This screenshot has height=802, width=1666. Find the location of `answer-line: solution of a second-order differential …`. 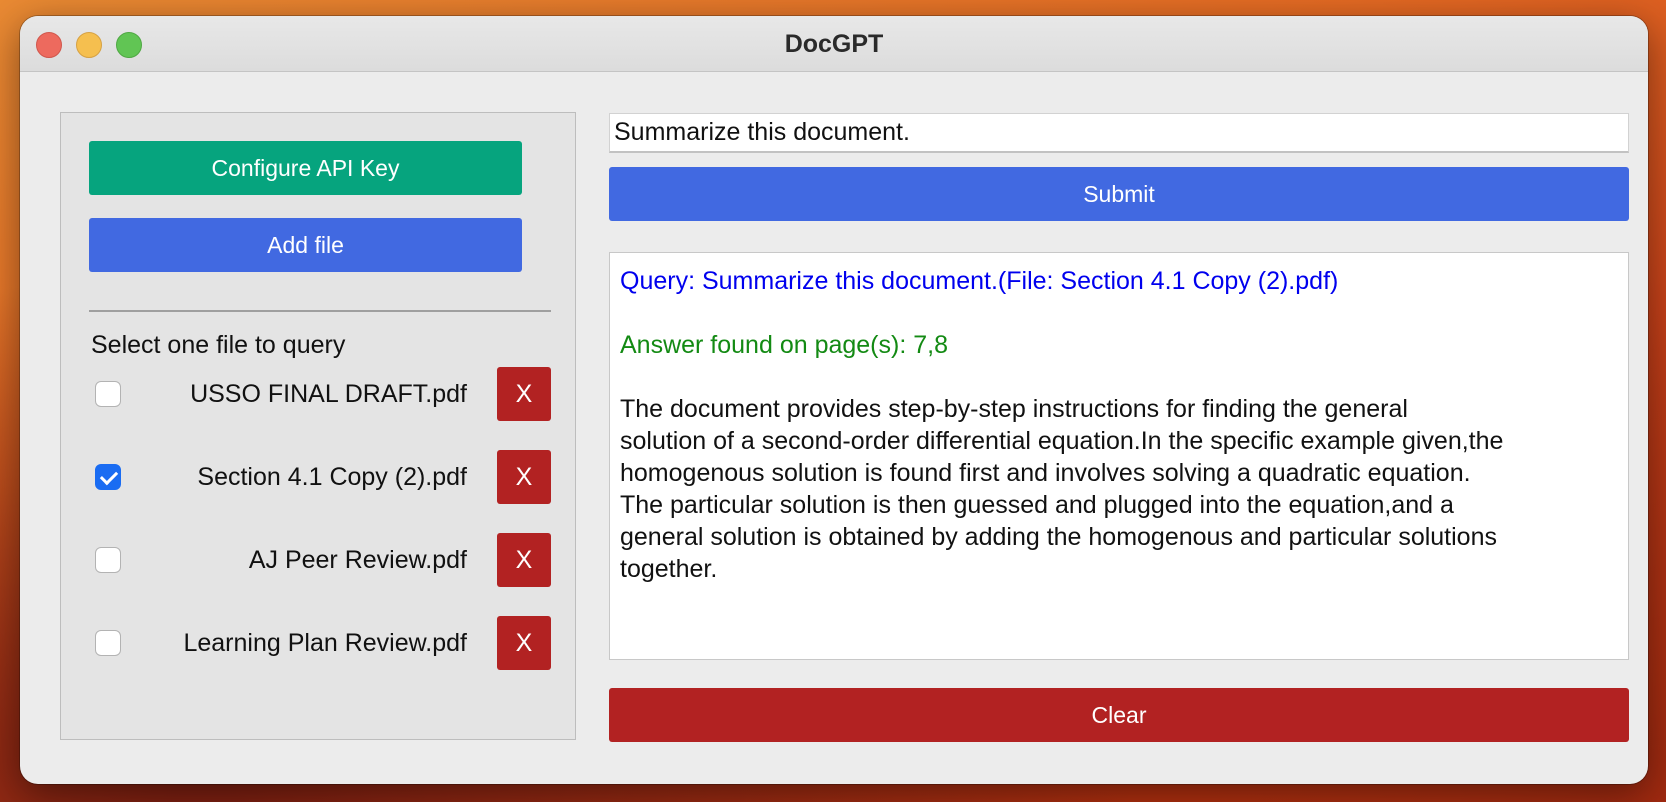

answer-line: solution of a second-order differential … is located at coordinates (1062, 441).